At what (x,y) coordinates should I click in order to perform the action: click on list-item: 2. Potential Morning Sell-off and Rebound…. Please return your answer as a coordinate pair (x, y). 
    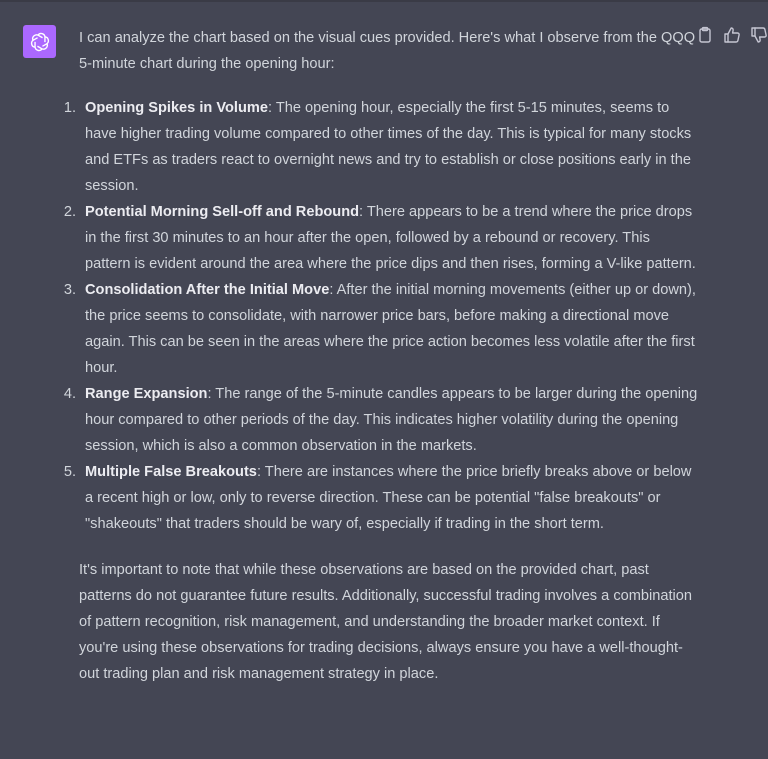
    Looking at the image, I should click on (381, 238).